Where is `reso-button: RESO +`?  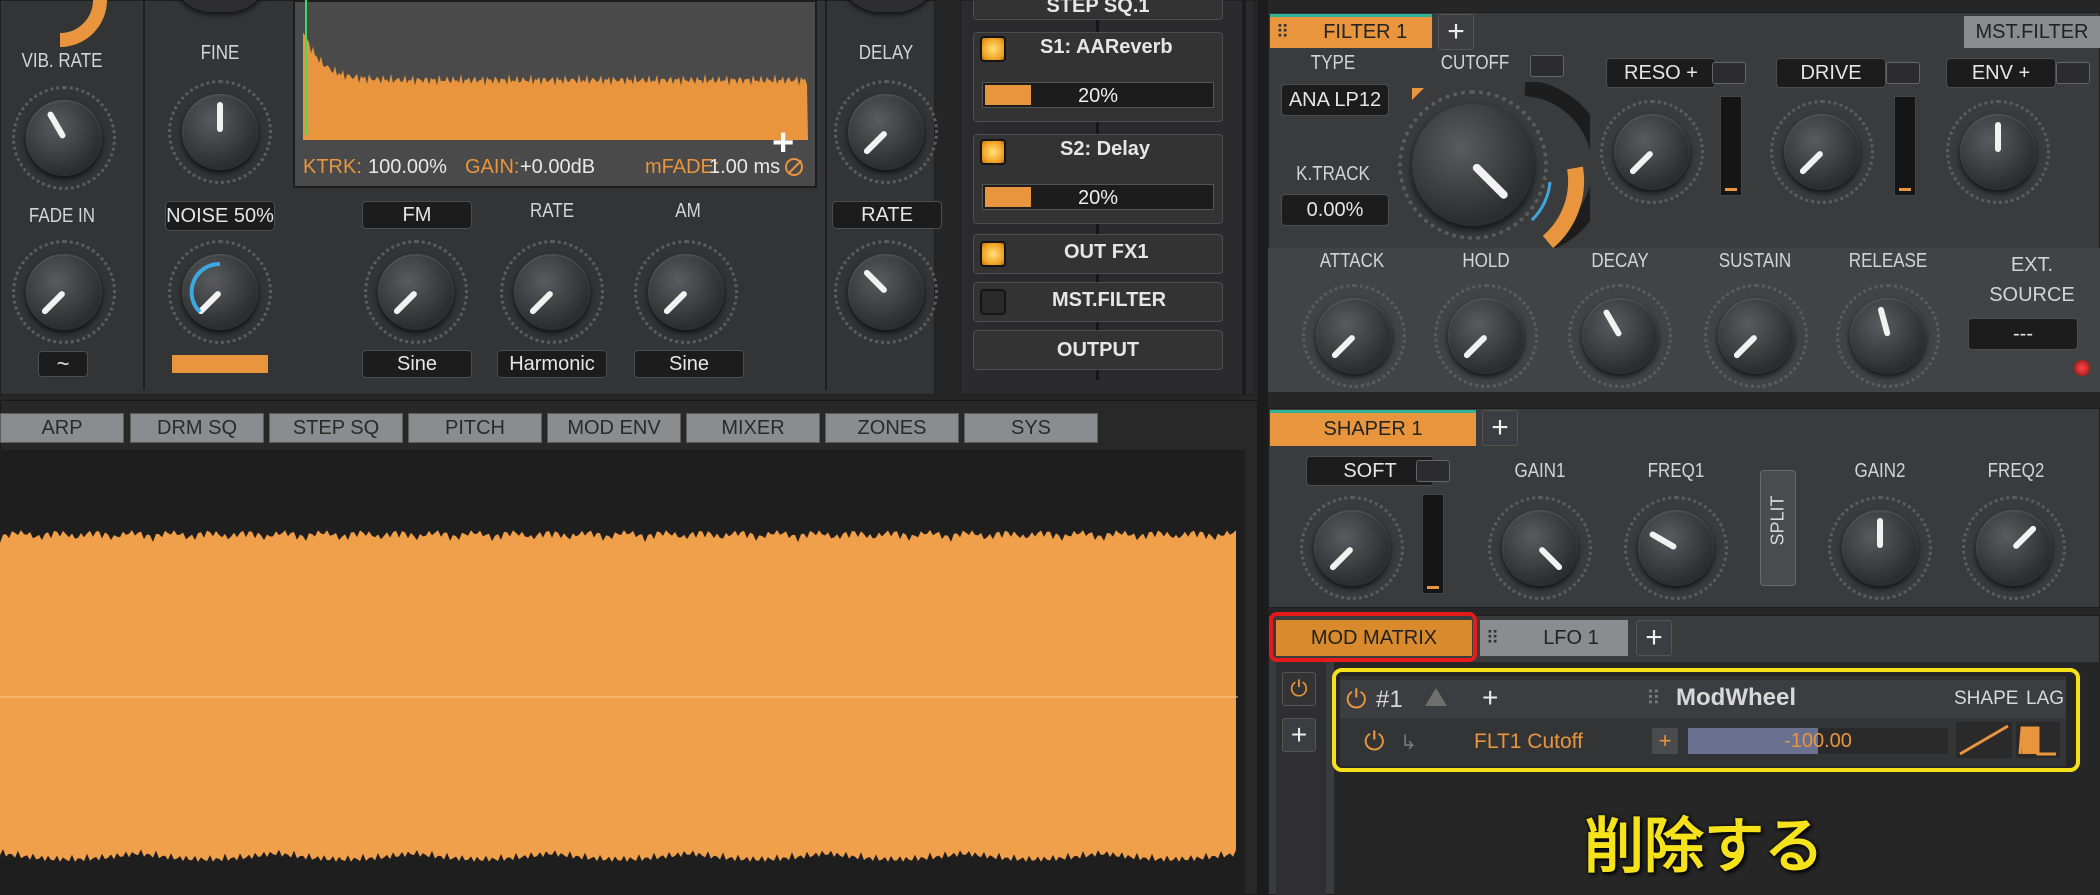
reso-button: RESO + is located at coordinates (1661, 73).